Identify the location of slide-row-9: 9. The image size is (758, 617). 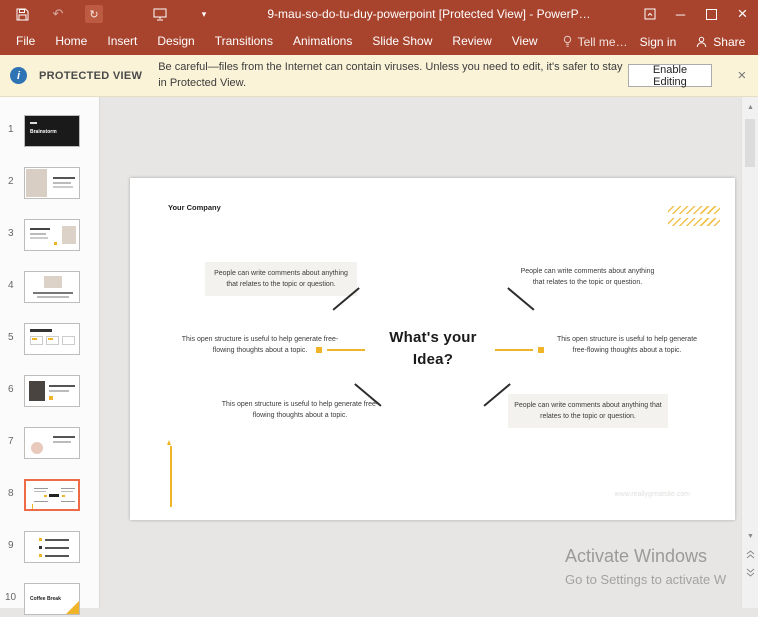
(49, 548).